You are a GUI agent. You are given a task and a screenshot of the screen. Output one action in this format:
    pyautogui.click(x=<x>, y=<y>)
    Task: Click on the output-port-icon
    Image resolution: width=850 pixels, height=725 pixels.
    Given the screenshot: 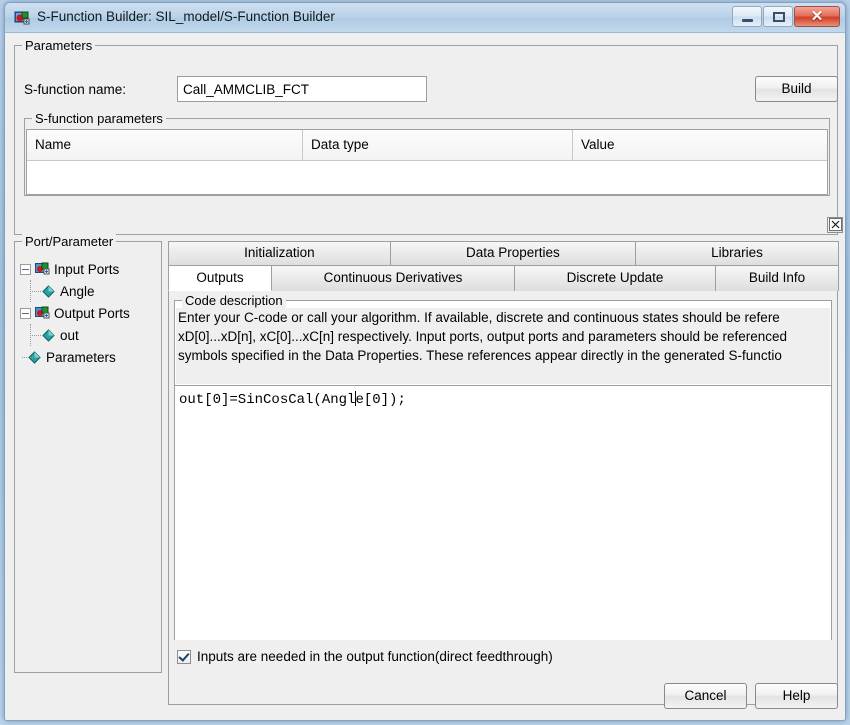 What is the action you would take?
    pyautogui.click(x=42, y=313)
    